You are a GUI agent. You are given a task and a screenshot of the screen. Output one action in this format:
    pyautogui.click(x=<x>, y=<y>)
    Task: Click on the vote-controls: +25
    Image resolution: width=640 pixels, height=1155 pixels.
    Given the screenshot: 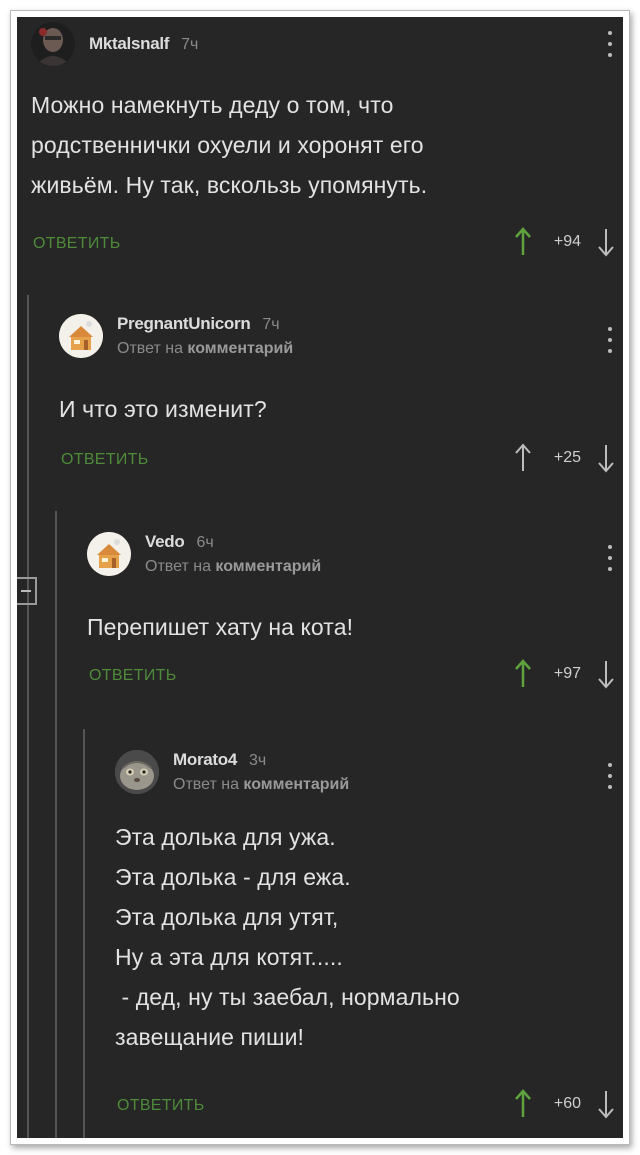 What is the action you would take?
    pyautogui.click(x=564, y=458)
    